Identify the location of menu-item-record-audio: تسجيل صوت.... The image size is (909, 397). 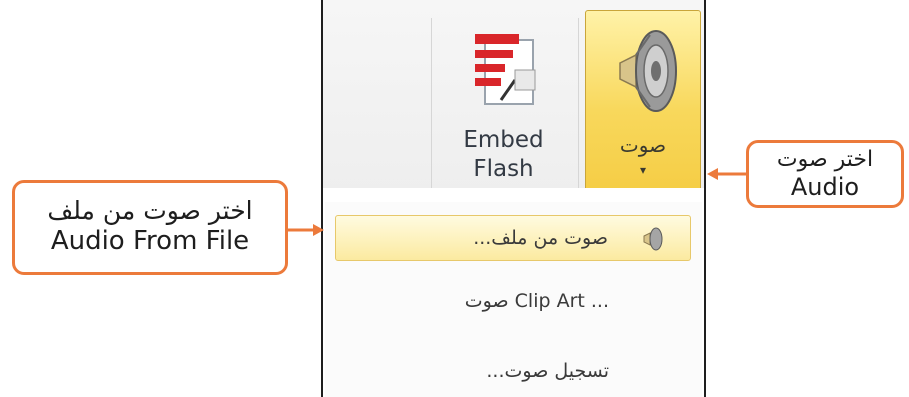
(513, 371).